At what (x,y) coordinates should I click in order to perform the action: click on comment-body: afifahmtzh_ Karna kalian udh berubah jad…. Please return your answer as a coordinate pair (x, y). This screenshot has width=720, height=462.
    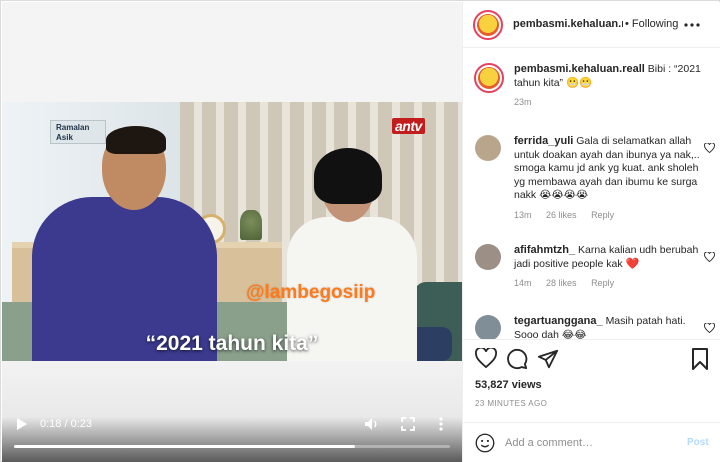
    Looking at the image, I should click on (607, 267).